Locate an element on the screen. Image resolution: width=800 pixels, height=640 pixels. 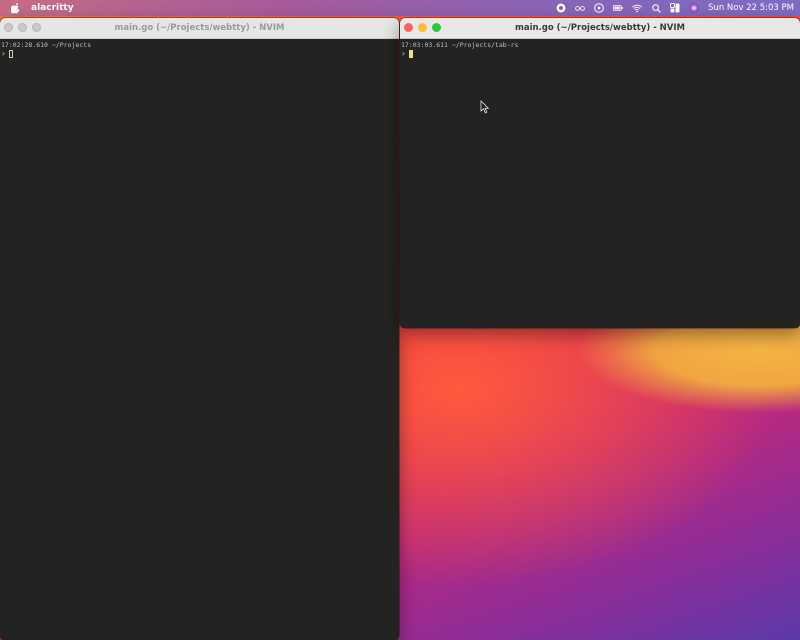
glasses-icon is located at coordinates (580, 8).